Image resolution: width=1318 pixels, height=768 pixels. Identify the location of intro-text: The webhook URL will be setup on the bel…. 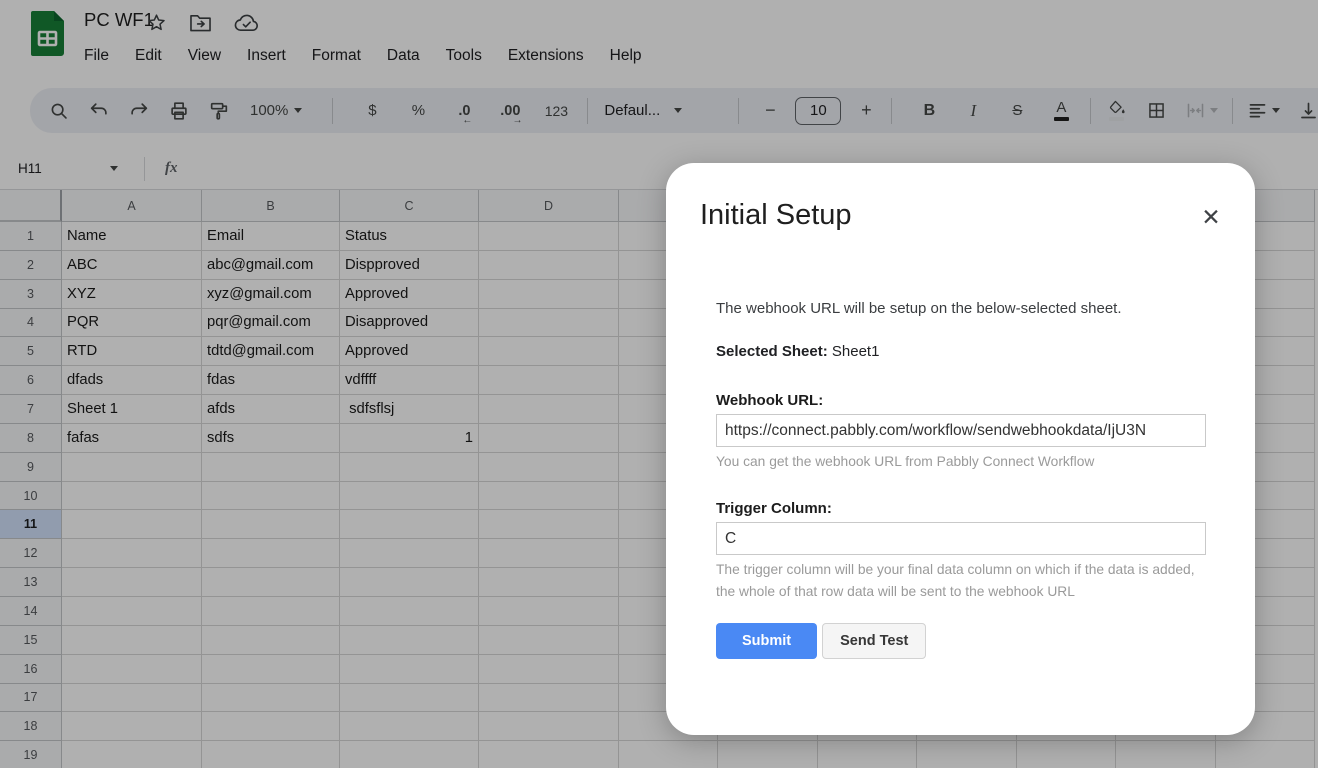
(919, 308).